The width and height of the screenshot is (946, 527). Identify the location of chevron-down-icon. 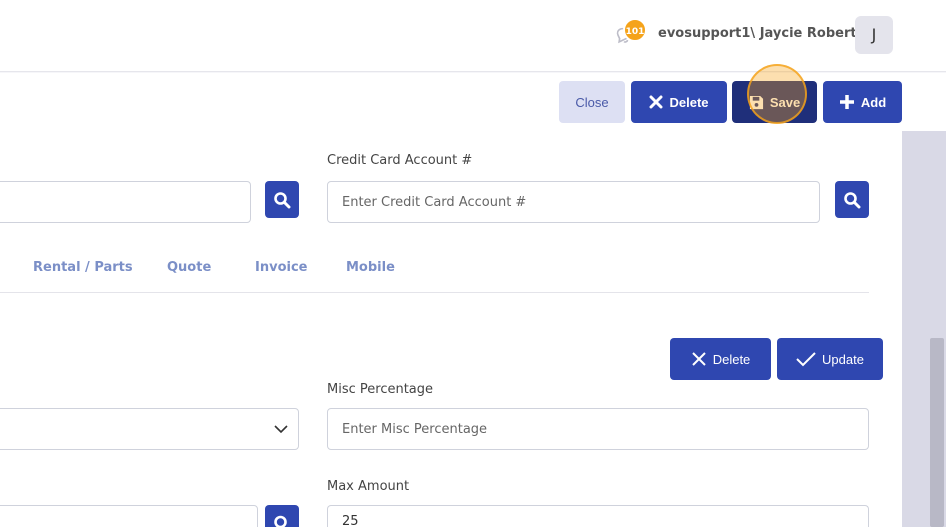
(281, 429).